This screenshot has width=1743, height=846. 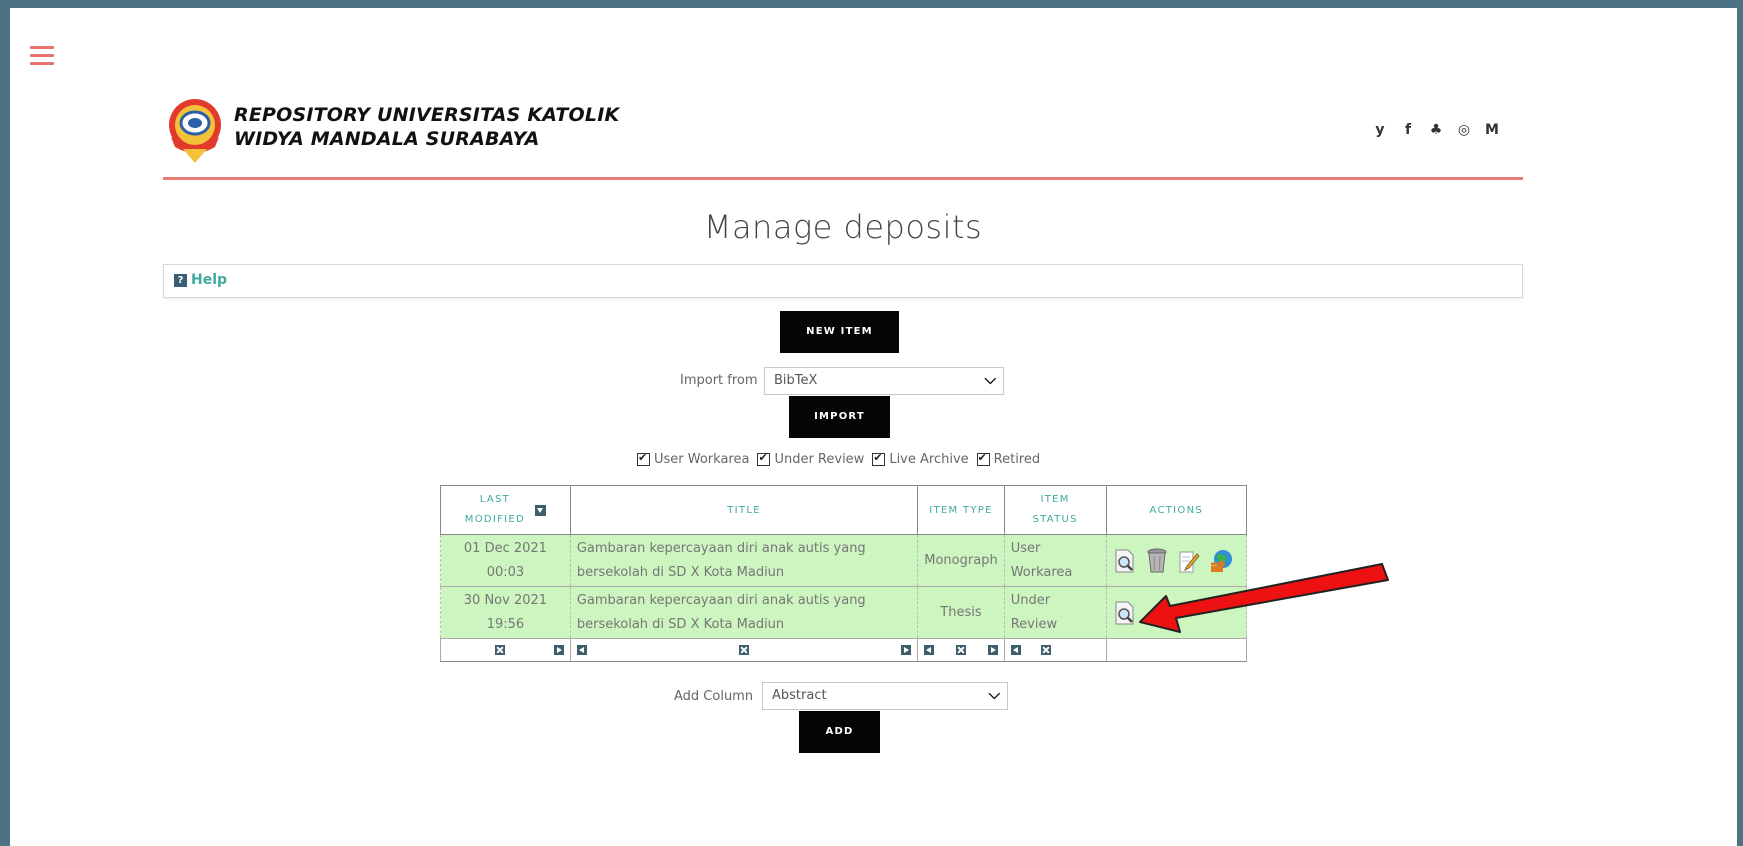 I want to click on cell-item-status: User Workarea, so click(x=1055, y=560).